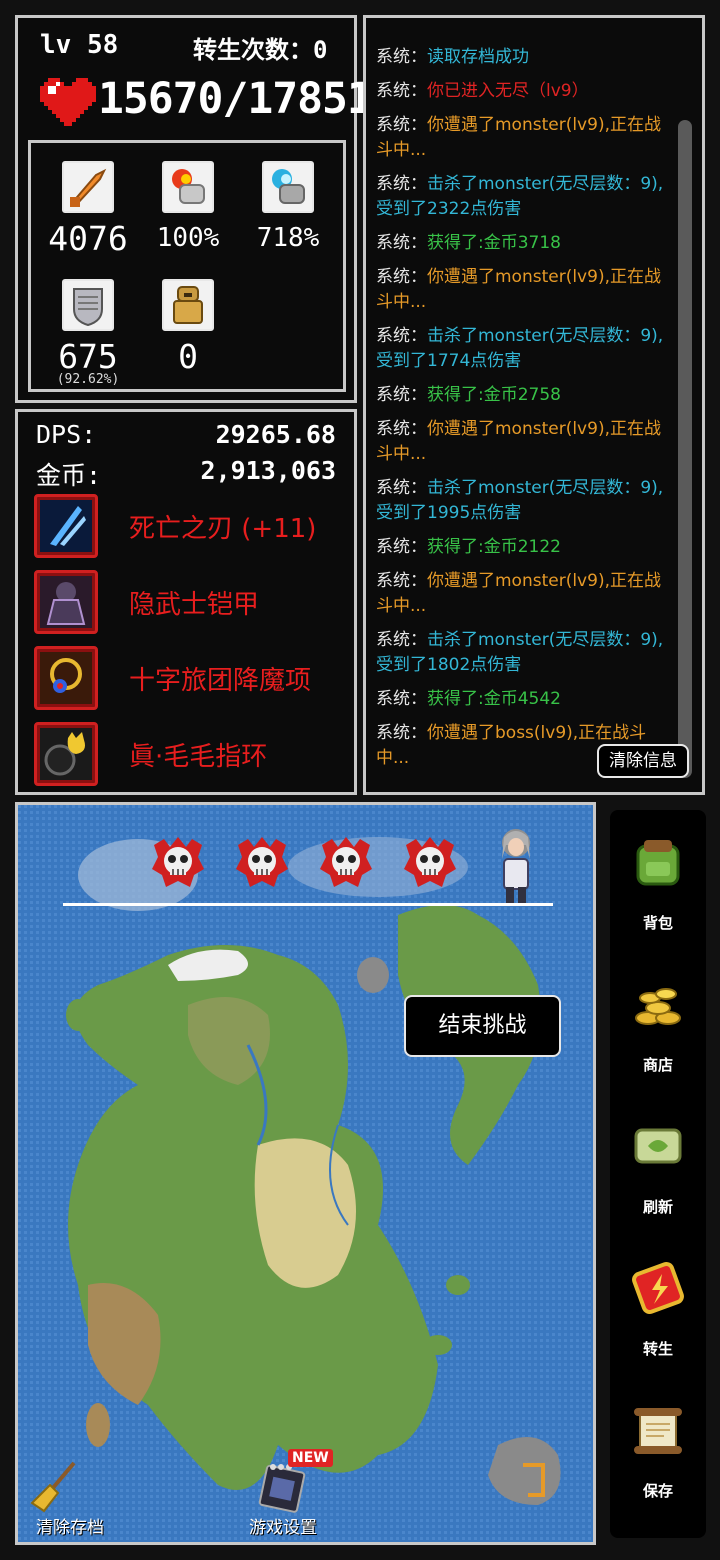  Describe the element at coordinates (223, 529) in the screenshot. I see `equipment-name: 死亡之刃 (+11)` at that location.